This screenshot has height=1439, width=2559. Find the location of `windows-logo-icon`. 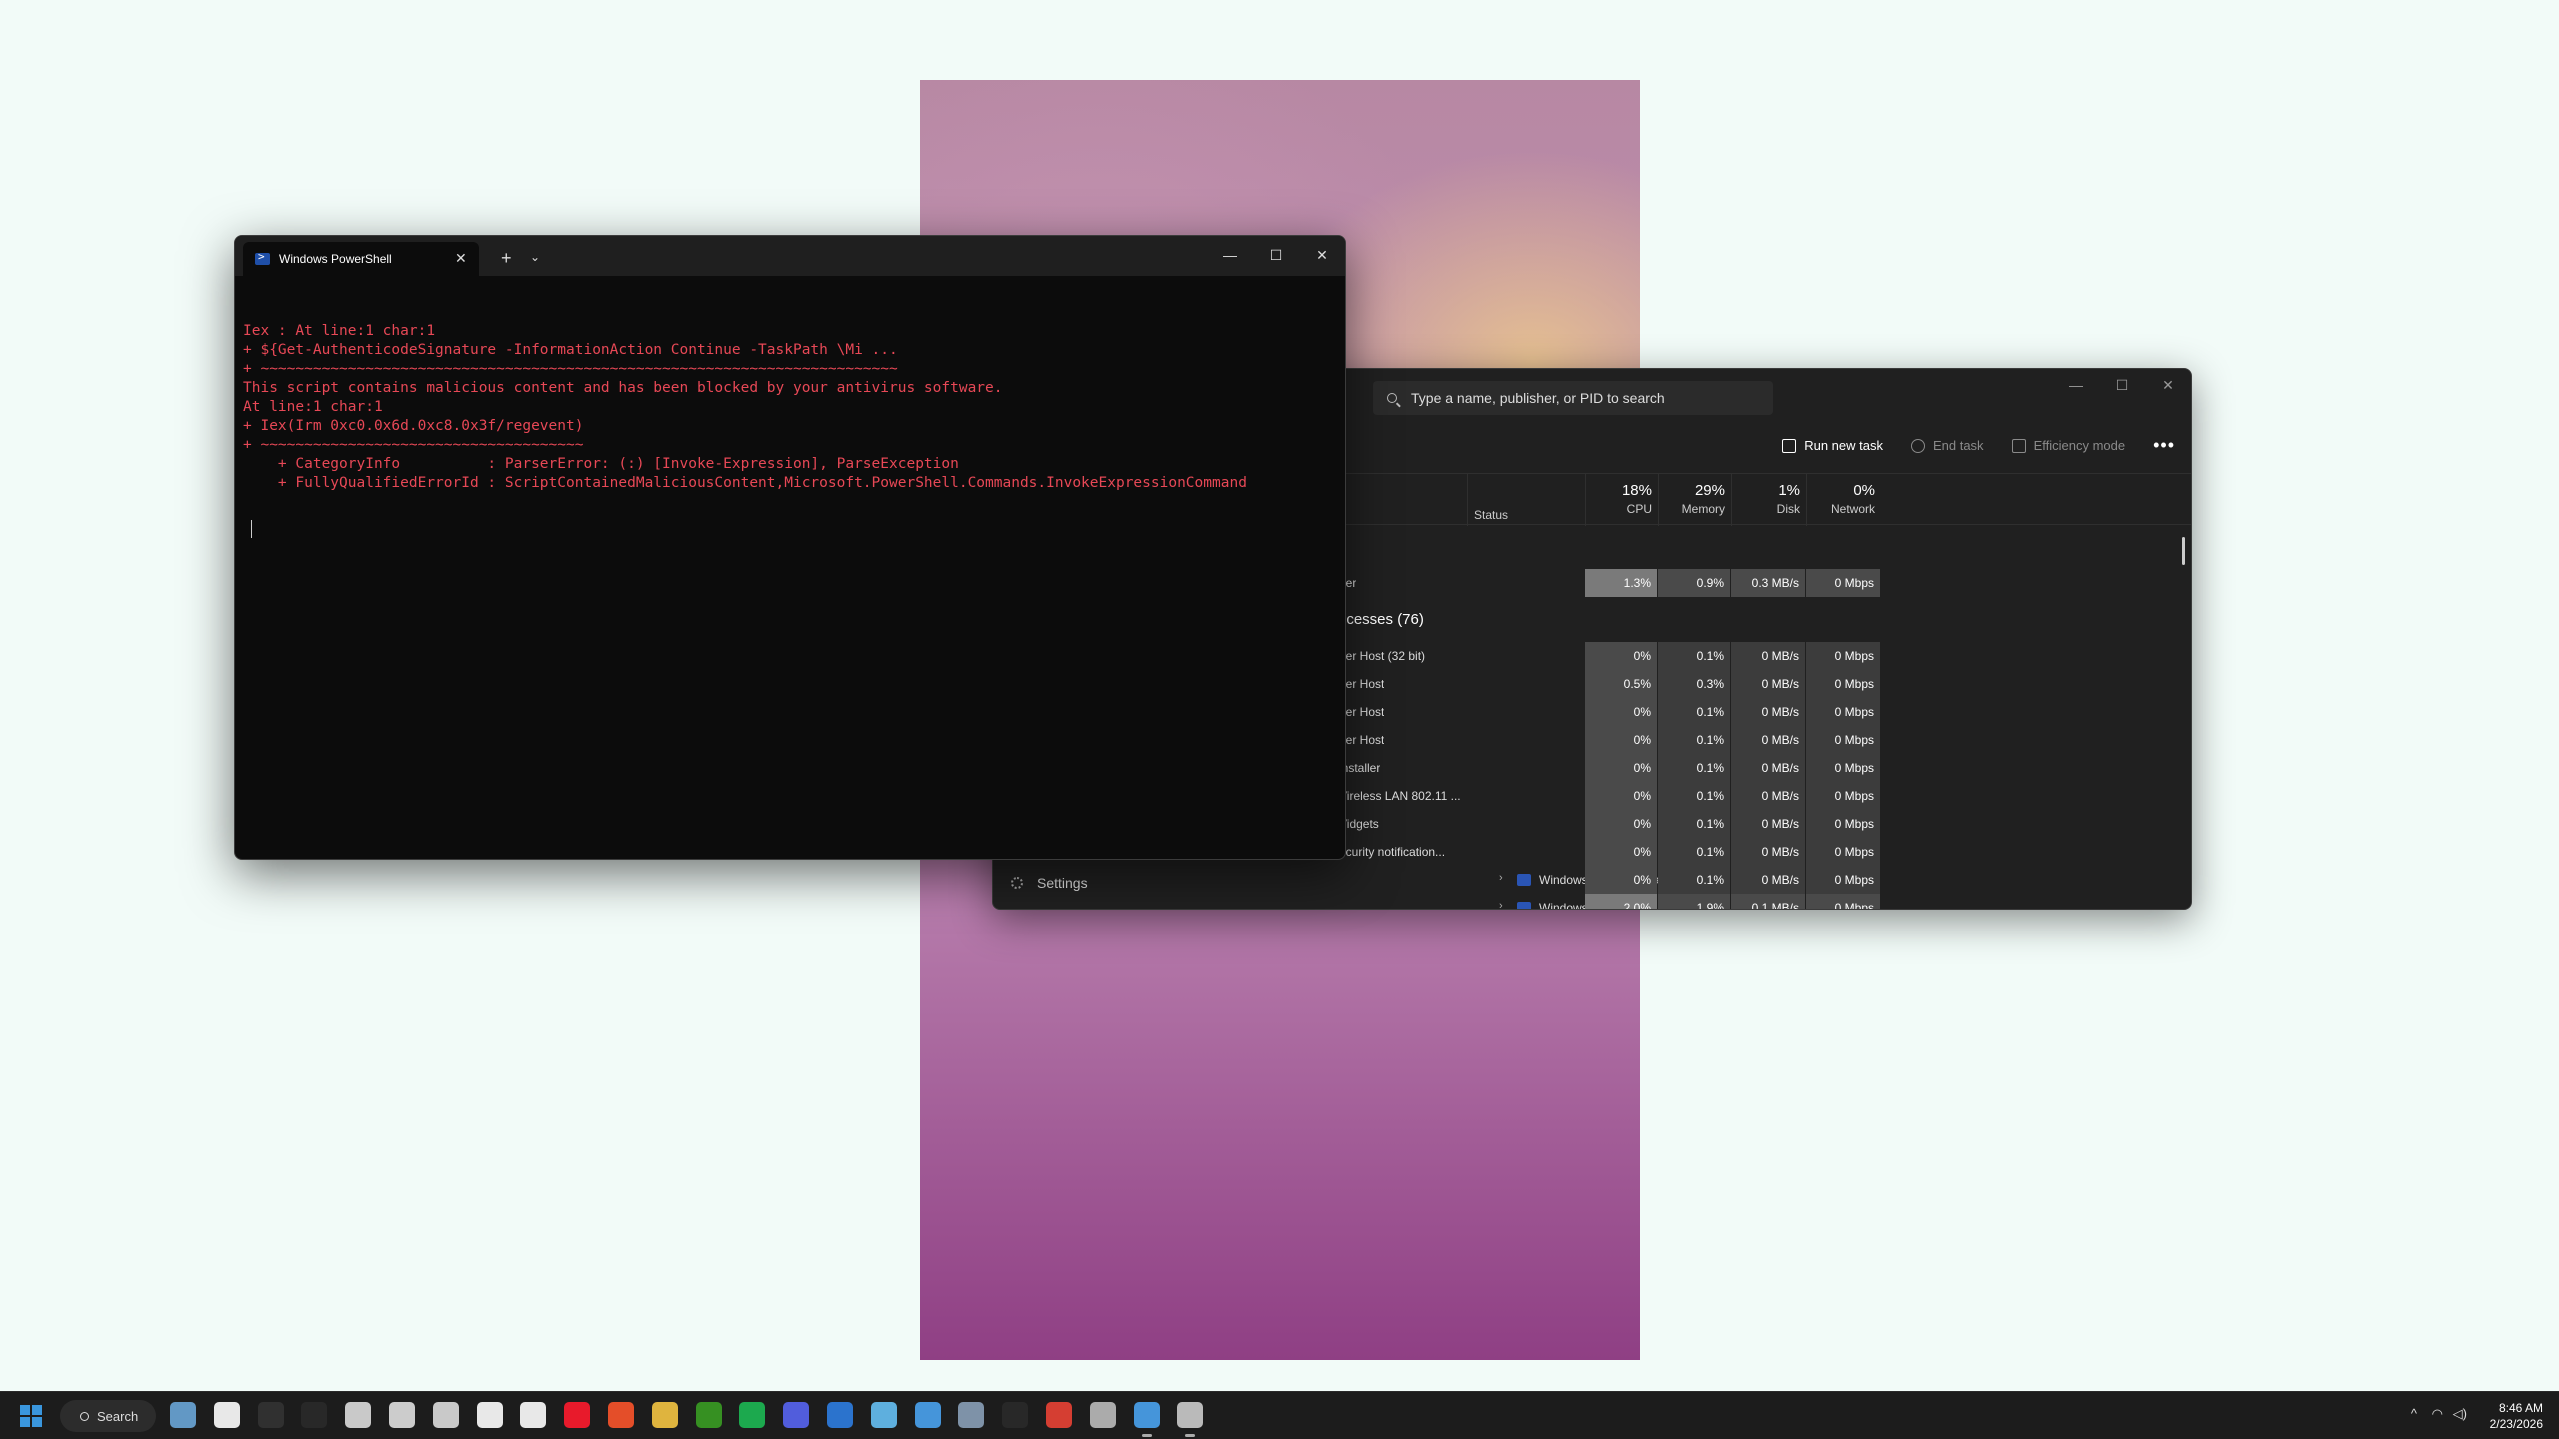

windows-logo-icon is located at coordinates (37, 1422).